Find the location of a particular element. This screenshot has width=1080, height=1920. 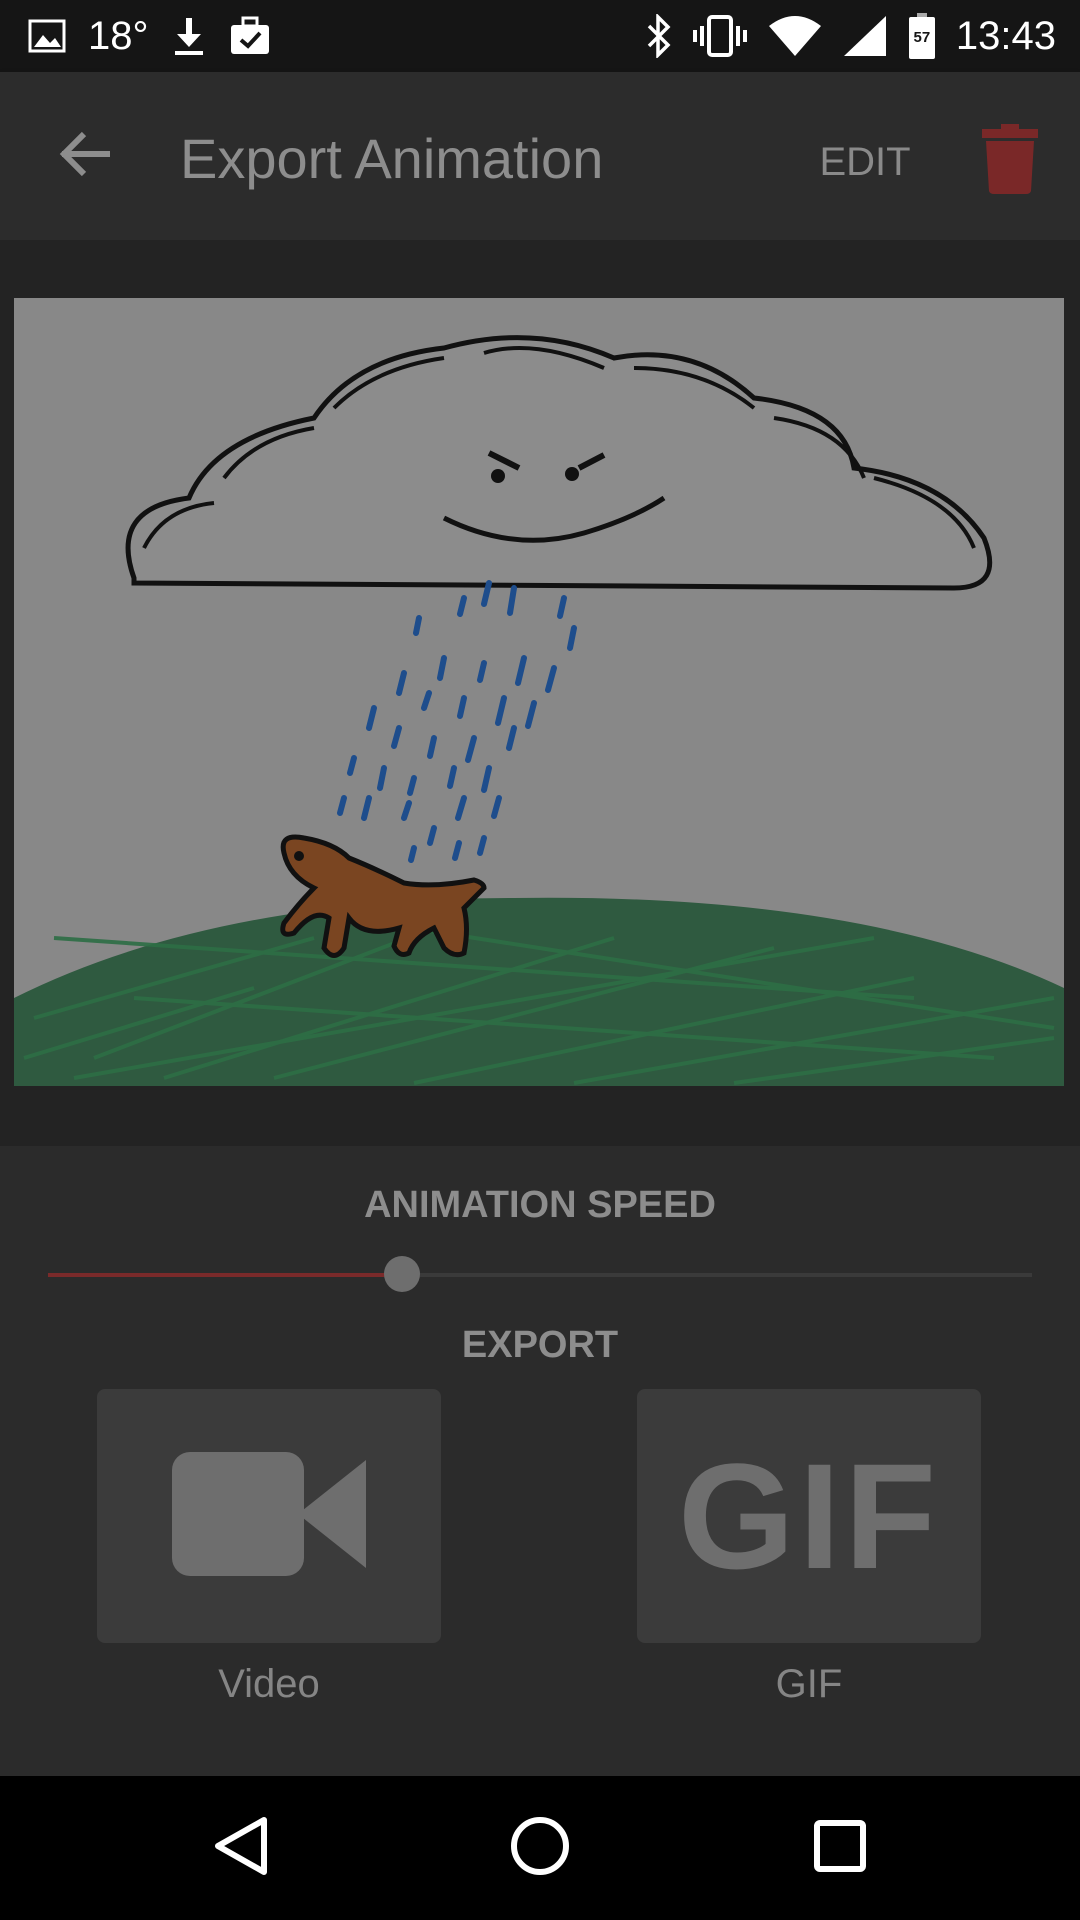

delete-button is located at coordinates (1010, 161).